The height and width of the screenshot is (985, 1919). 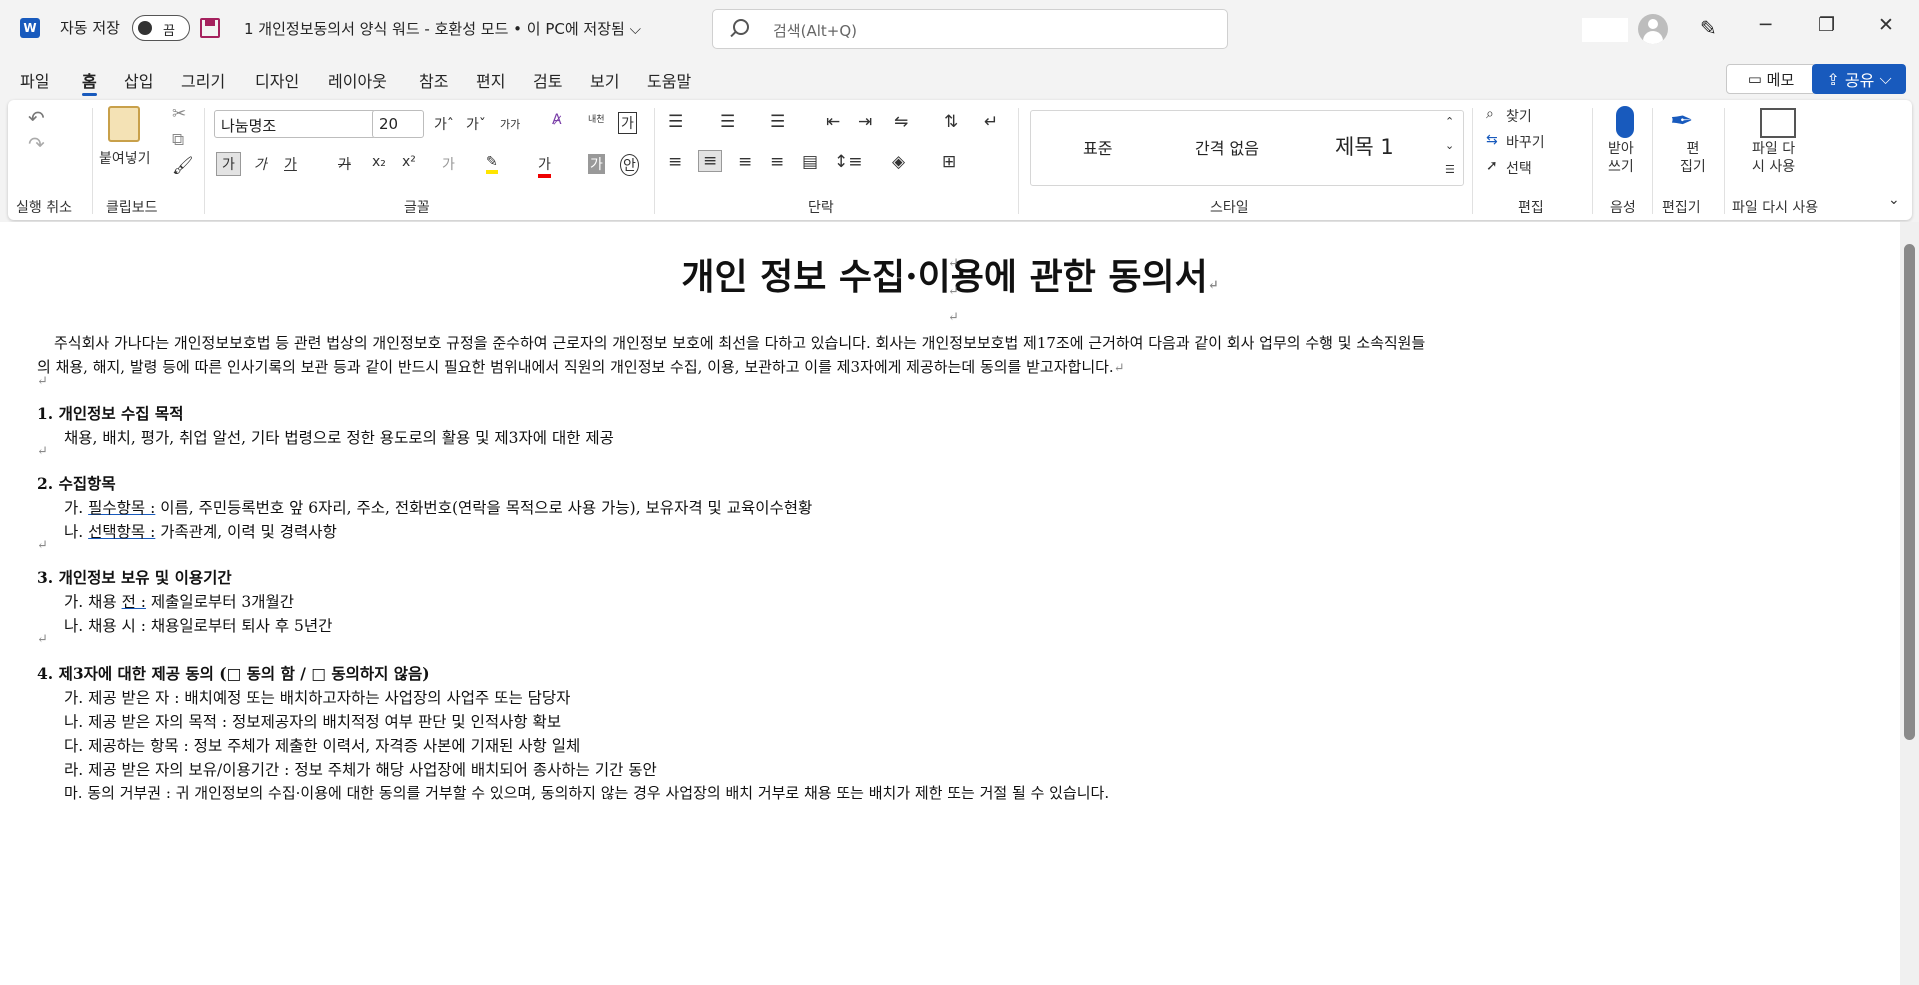 I want to click on share-label: 공유, so click(x=1859, y=80).